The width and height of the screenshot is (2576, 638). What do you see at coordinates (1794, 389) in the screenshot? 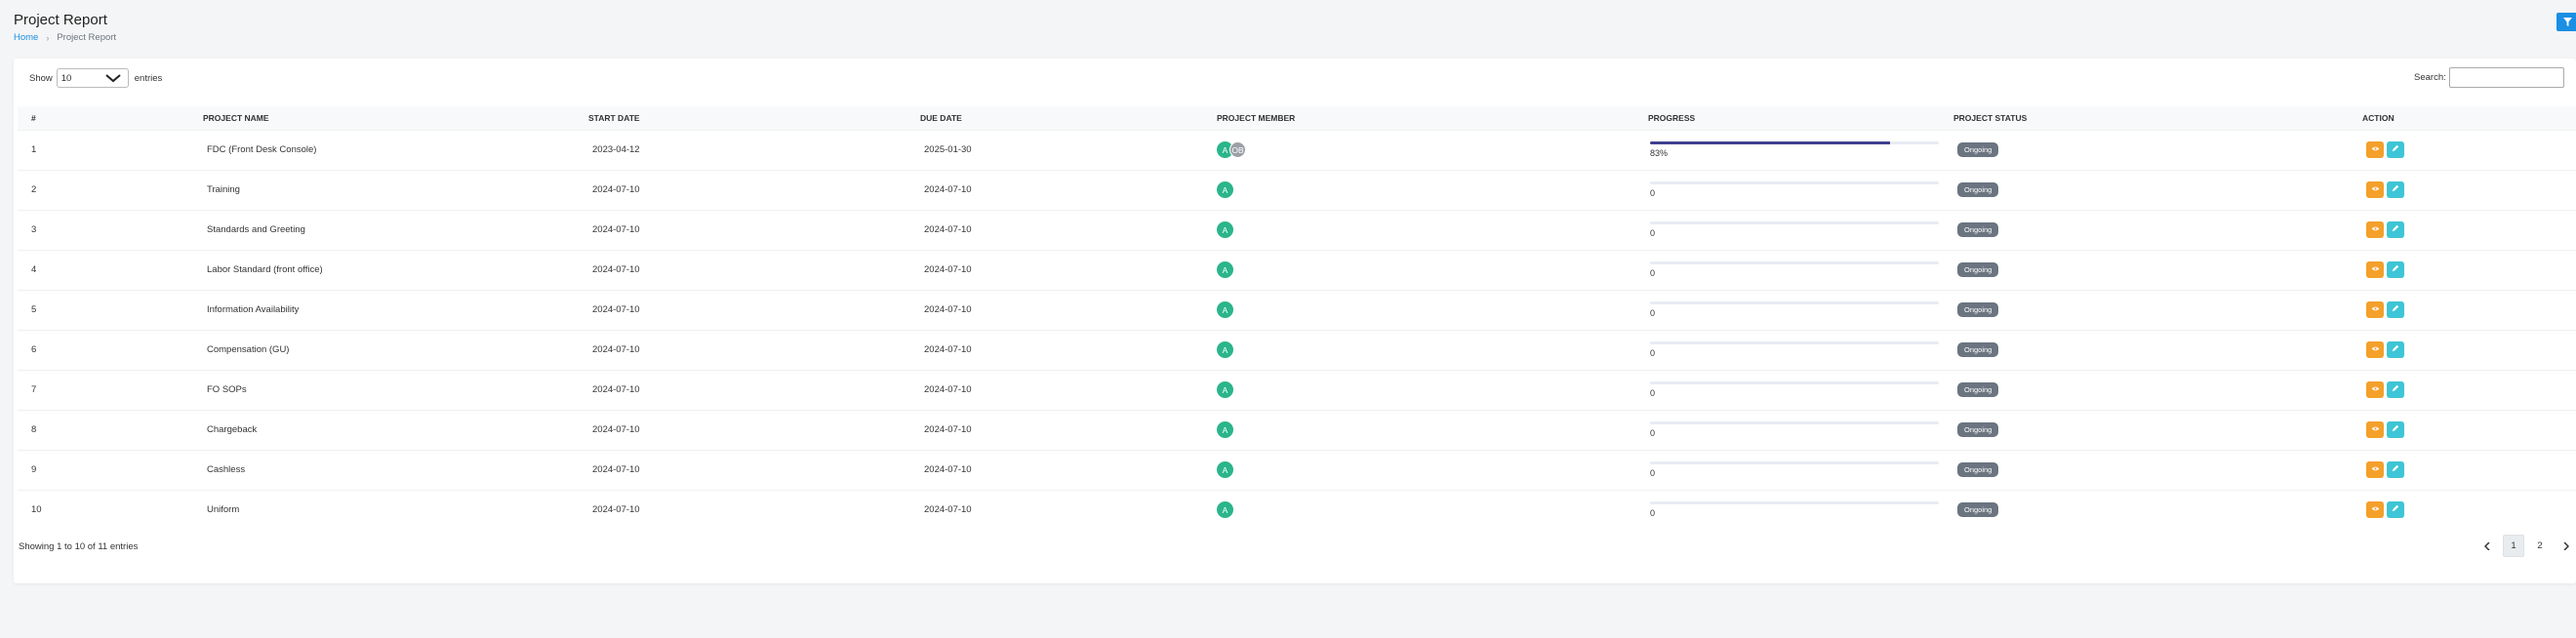
I see `progress-bar: 0` at bounding box center [1794, 389].